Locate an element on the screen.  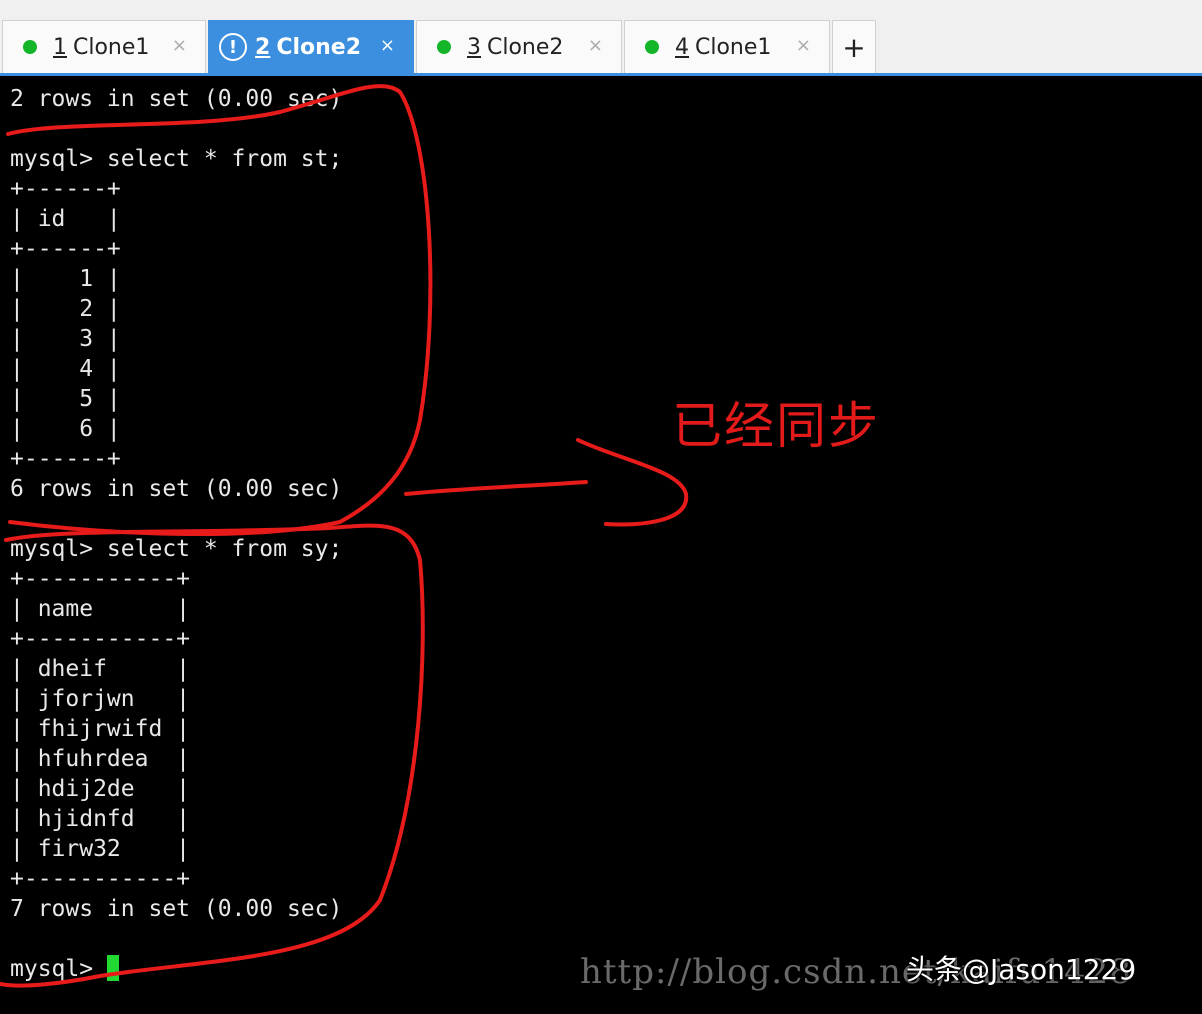
tab-3-clone2: 3 Clone2 × is located at coordinates (519, 46).